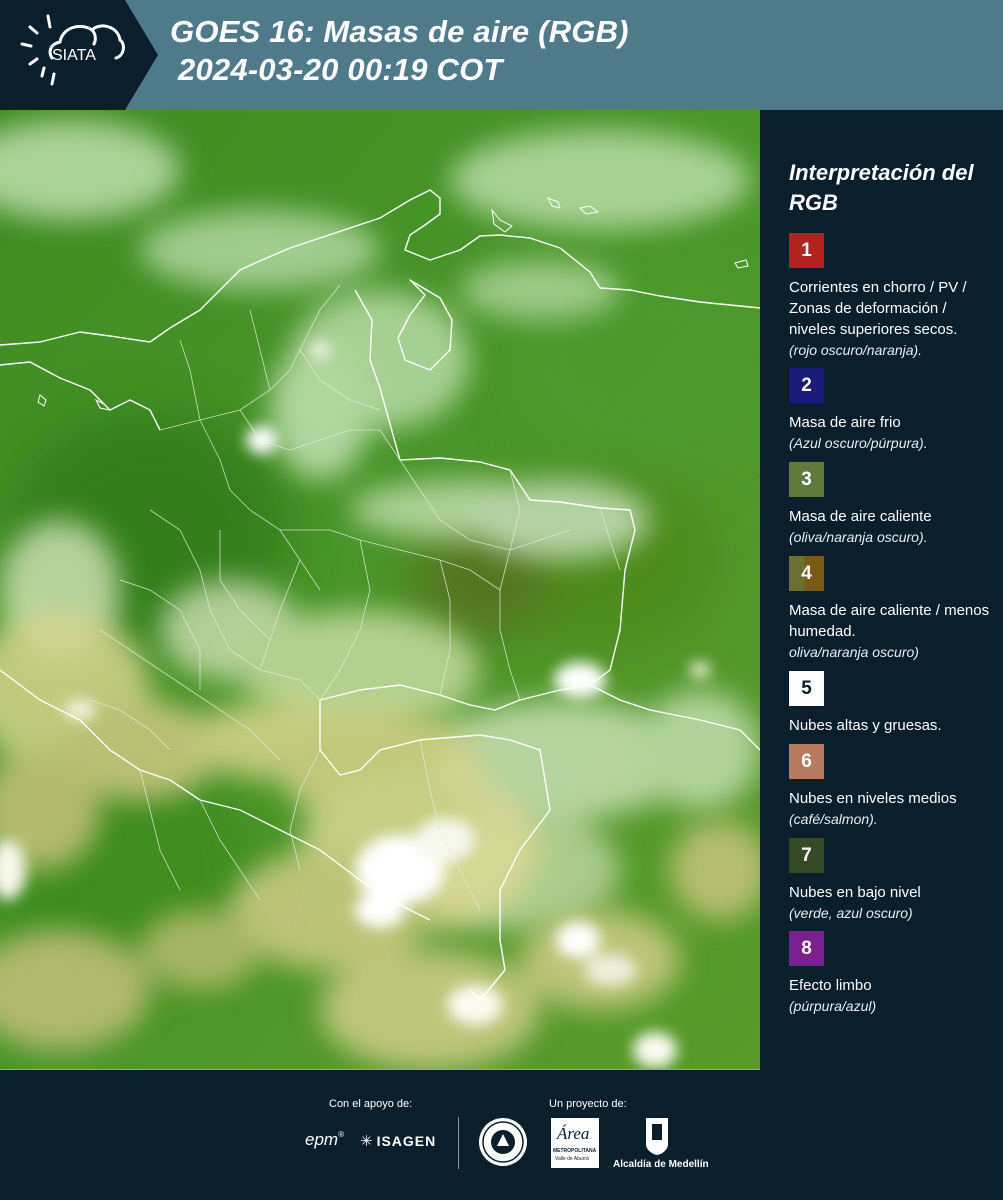 The image size is (1003, 1200). I want to click on legend-note: oliva/naranja oscuro), so click(854, 652).